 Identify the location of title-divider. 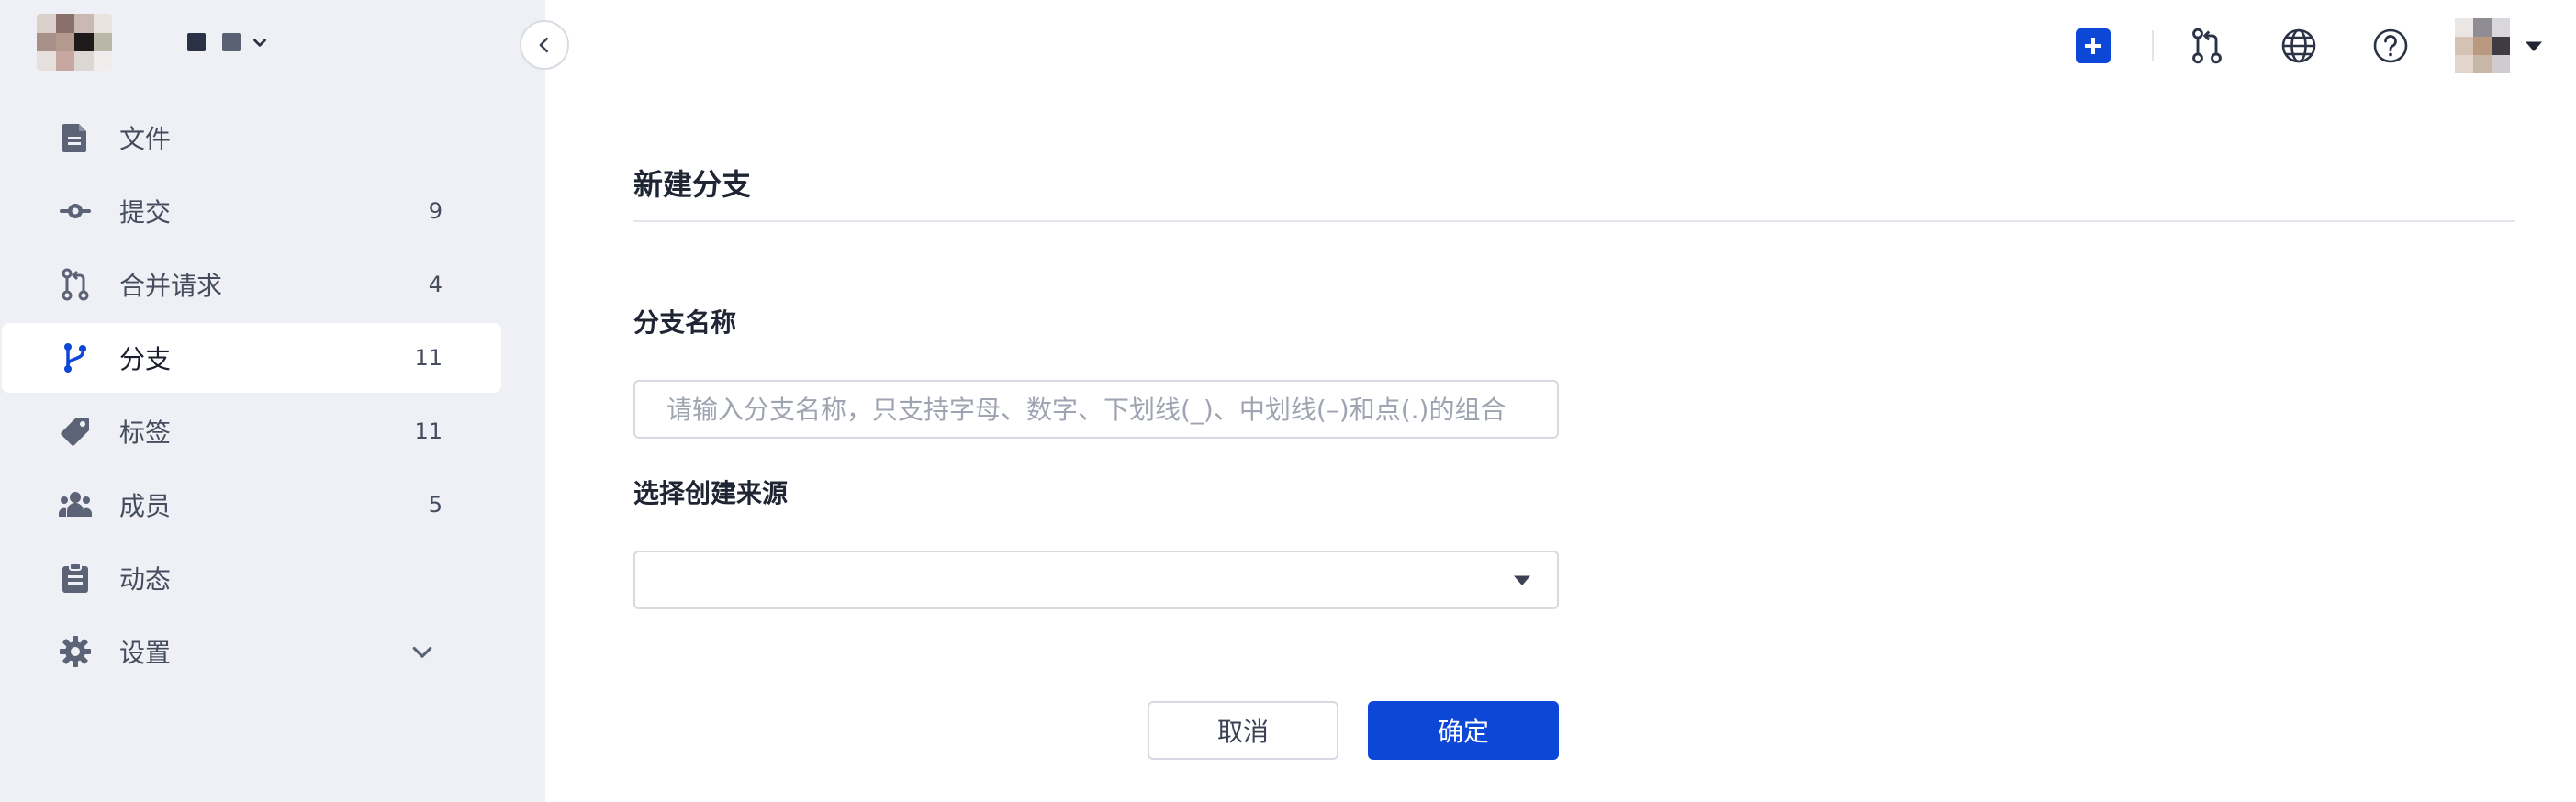
(1574, 221).